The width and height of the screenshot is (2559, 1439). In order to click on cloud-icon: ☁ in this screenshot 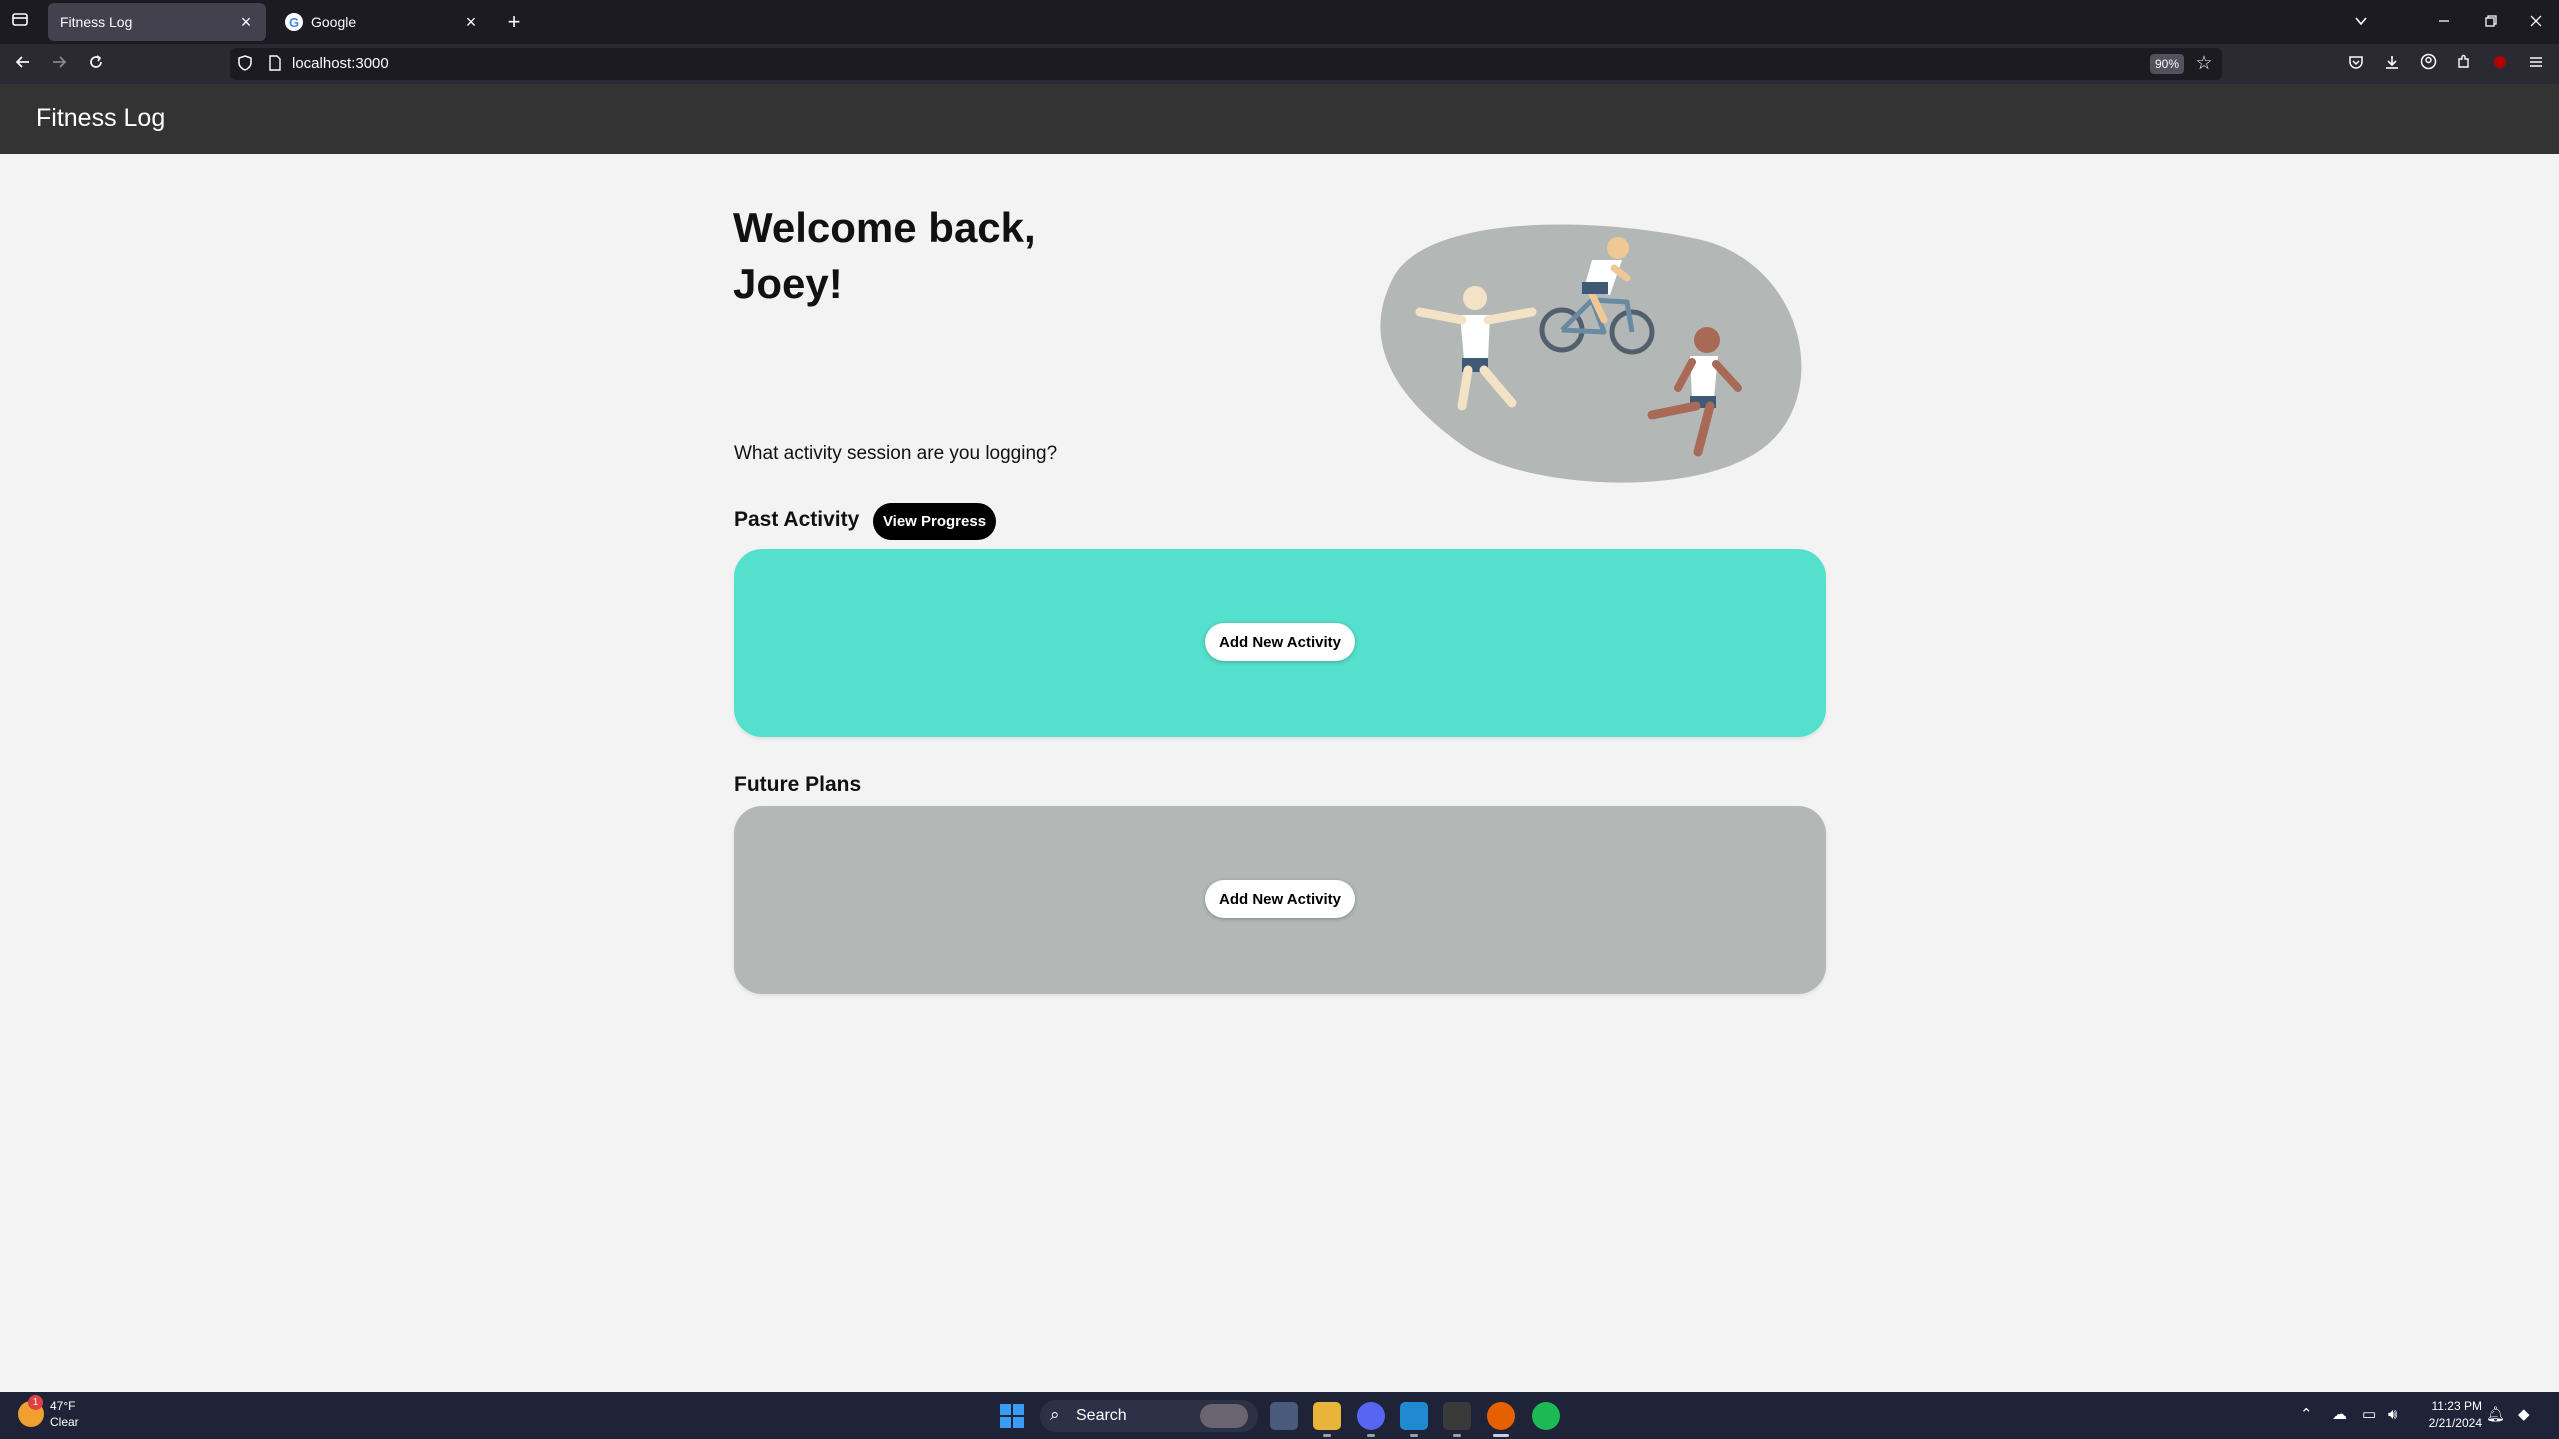, I will do `click(2339, 1415)`.